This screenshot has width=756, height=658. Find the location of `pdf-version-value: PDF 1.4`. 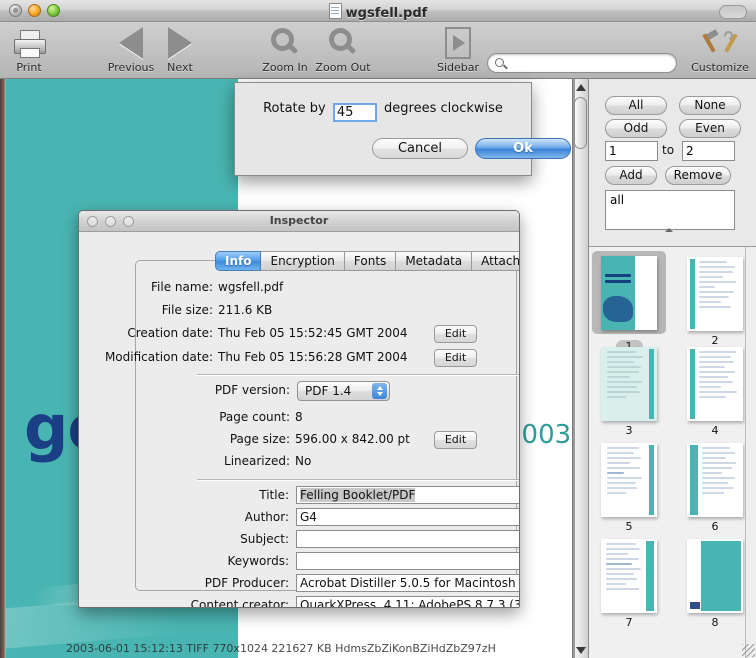

pdf-version-value: PDF 1.4 is located at coordinates (328, 391).